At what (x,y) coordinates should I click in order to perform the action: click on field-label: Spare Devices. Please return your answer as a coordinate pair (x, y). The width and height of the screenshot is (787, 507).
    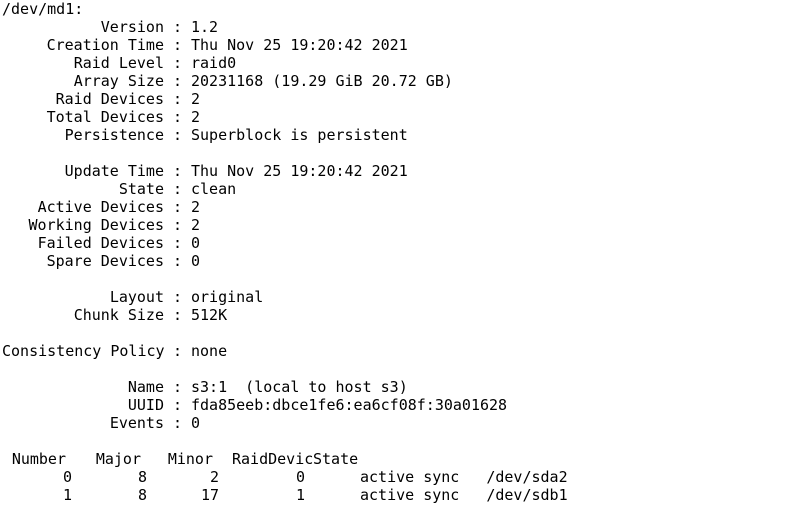
    Looking at the image, I should click on (105, 261).